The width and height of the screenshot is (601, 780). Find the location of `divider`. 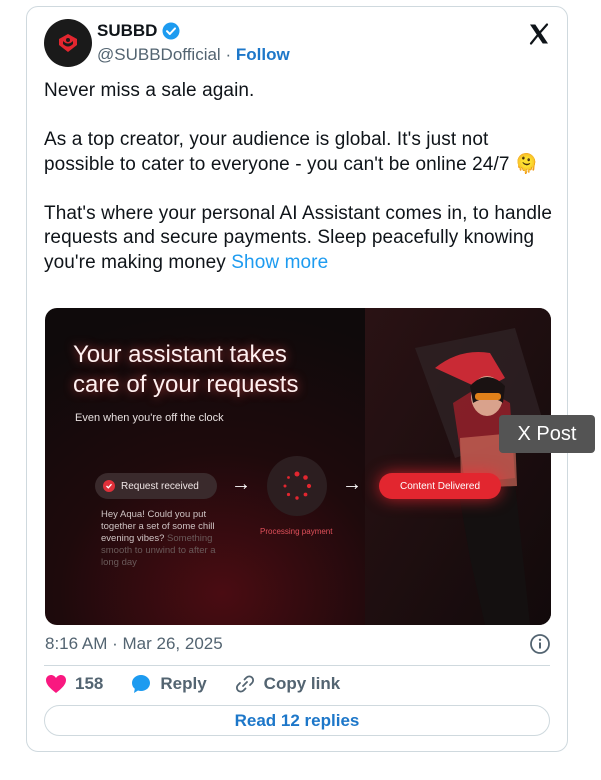

divider is located at coordinates (297, 665).